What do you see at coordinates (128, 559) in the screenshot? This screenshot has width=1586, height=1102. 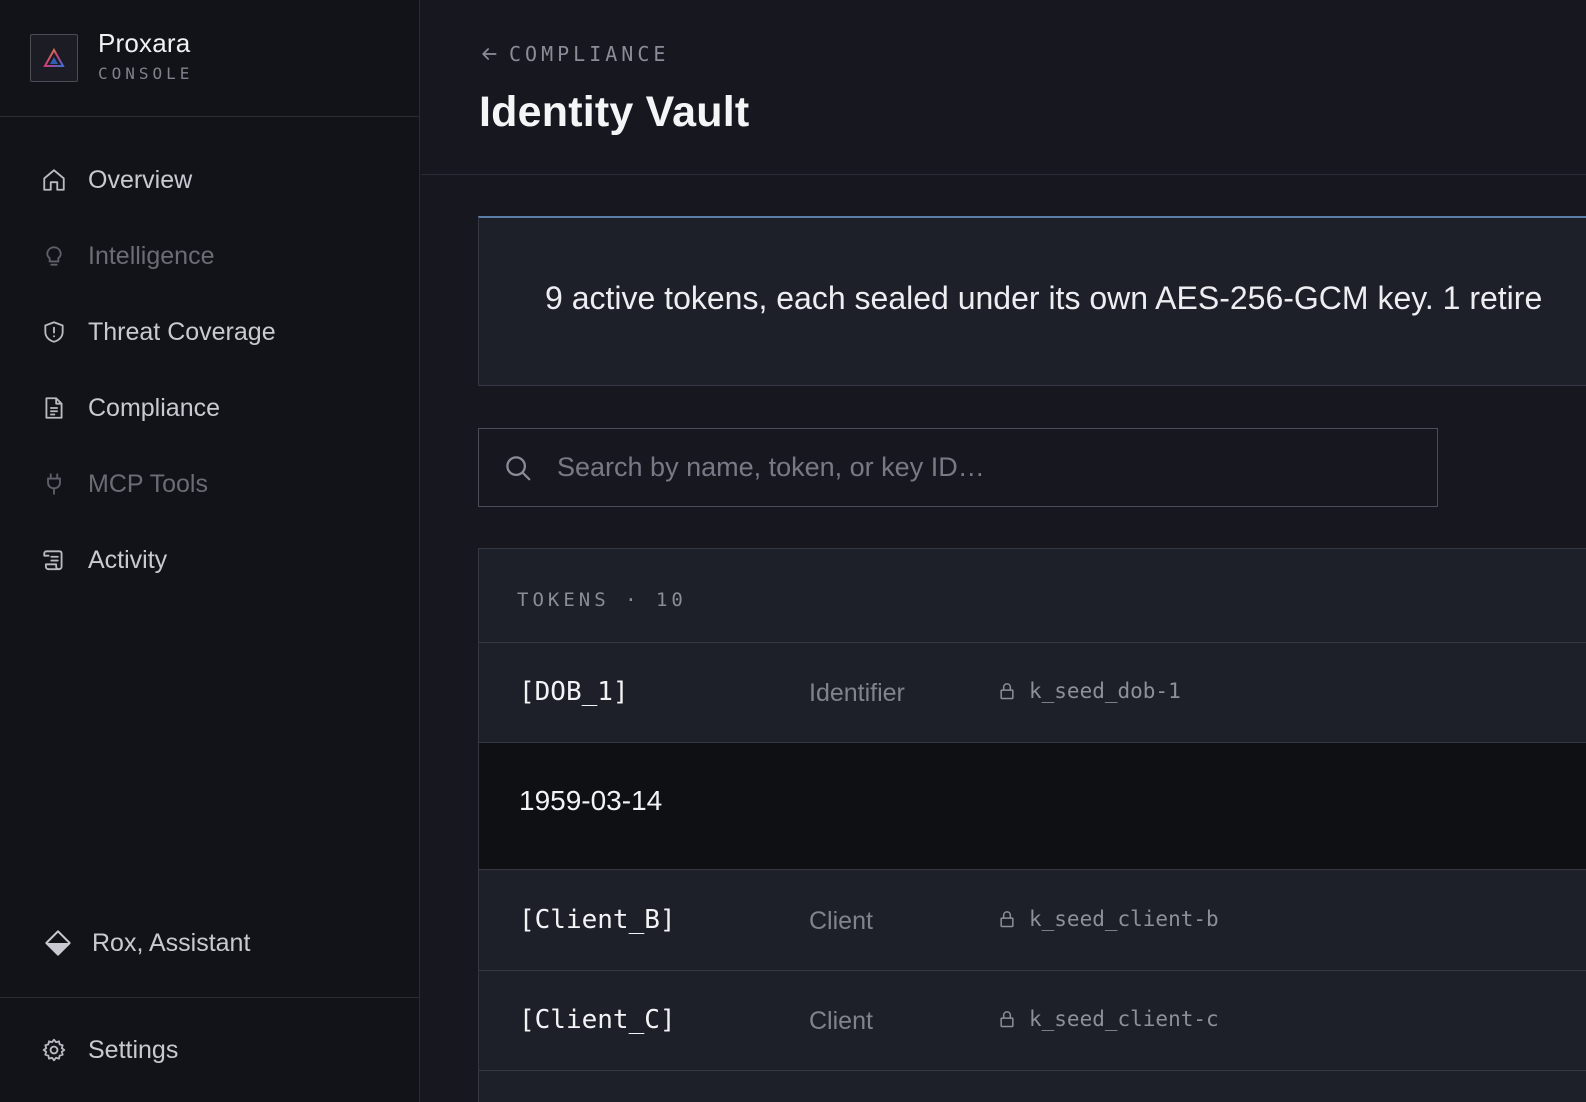 I see `nav-label-activity: Activity` at bounding box center [128, 559].